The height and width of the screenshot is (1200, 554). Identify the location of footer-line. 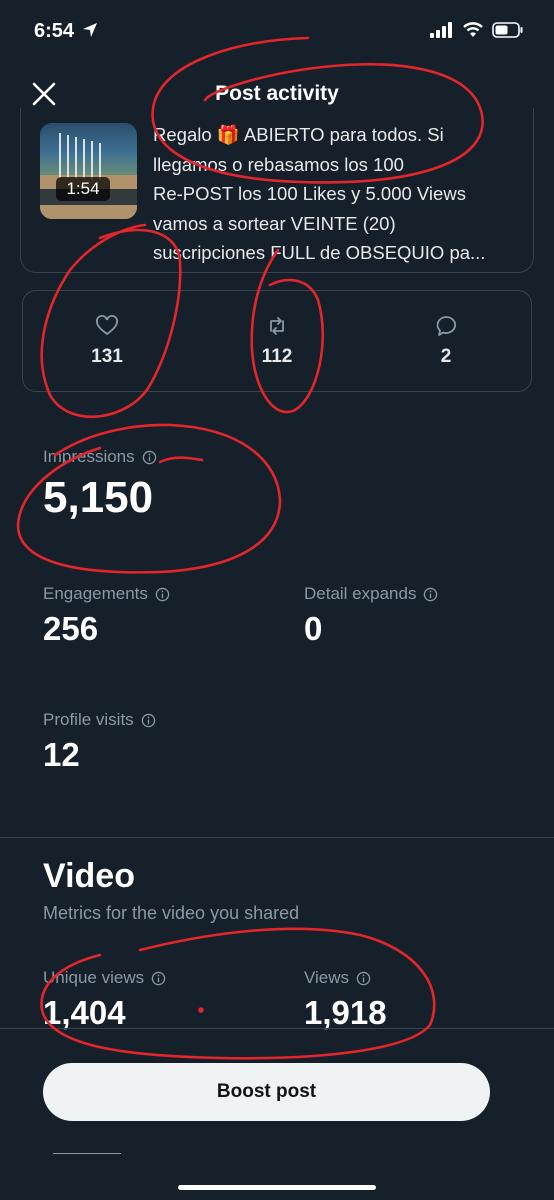
(87, 1153).